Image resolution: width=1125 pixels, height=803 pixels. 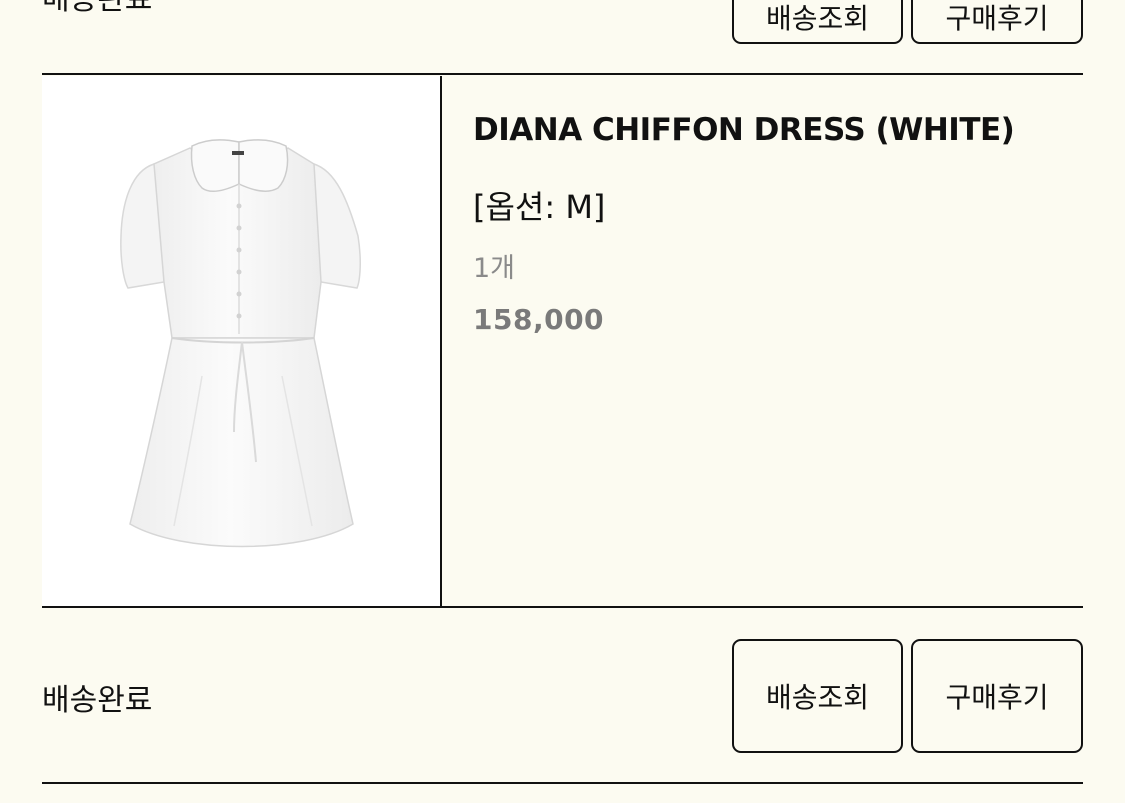 I want to click on product-name: DIANA CHIFFON DRESS (WHITE), so click(x=744, y=130).